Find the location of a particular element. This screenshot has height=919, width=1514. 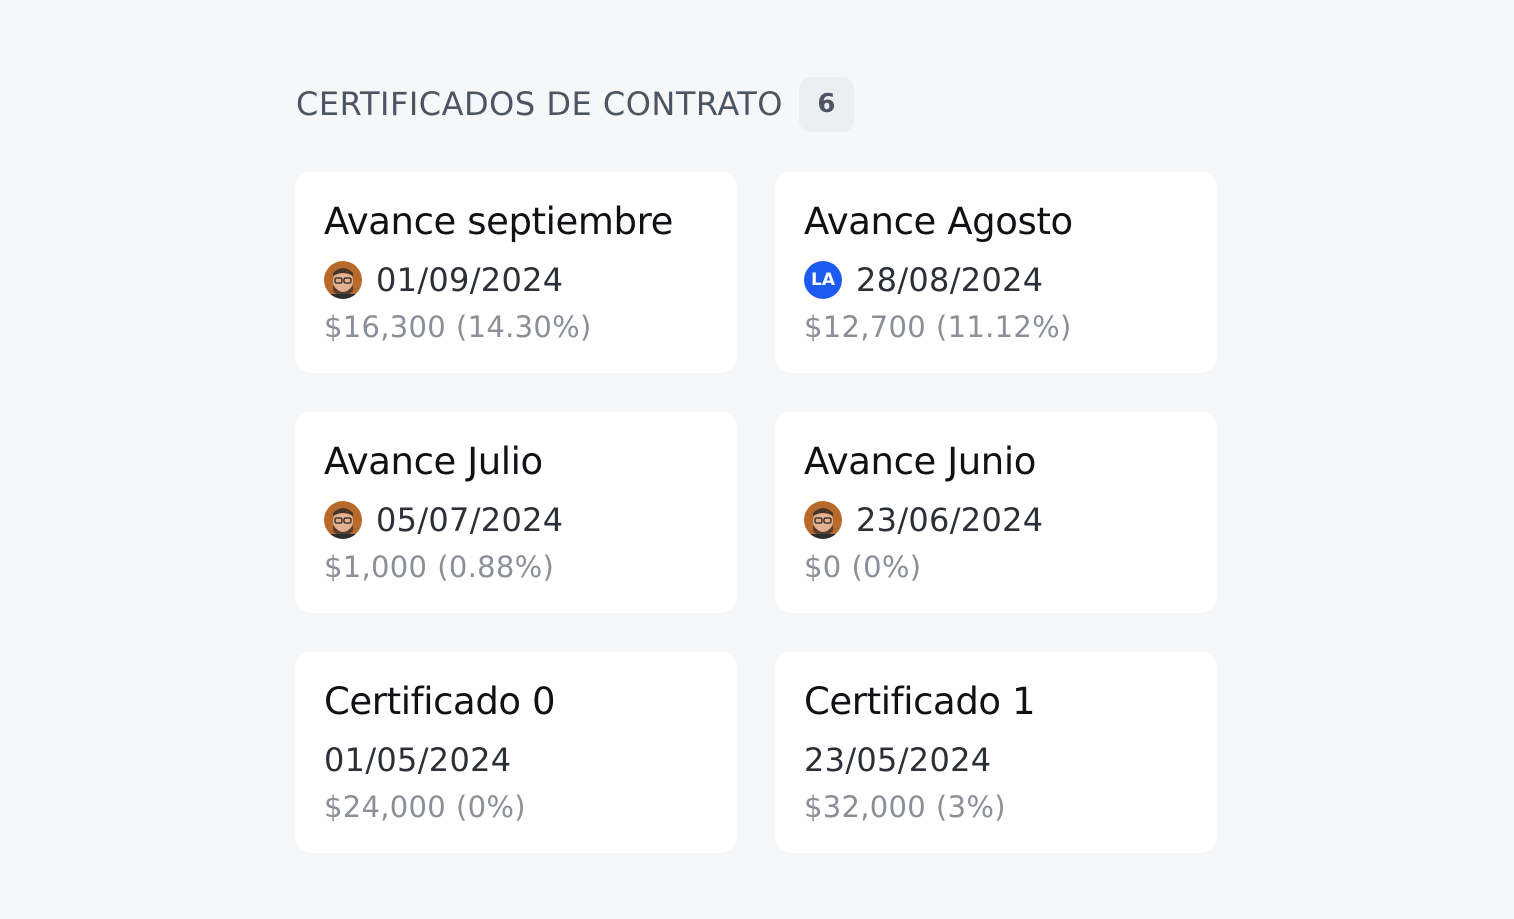

certificate-percent: (3%) is located at coordinates (971, 807).